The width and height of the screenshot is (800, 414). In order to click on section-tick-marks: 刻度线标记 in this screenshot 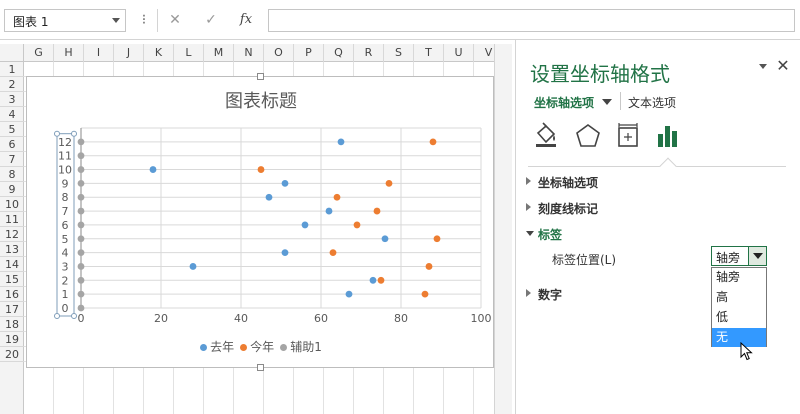, I will do `click(562, 208)`.